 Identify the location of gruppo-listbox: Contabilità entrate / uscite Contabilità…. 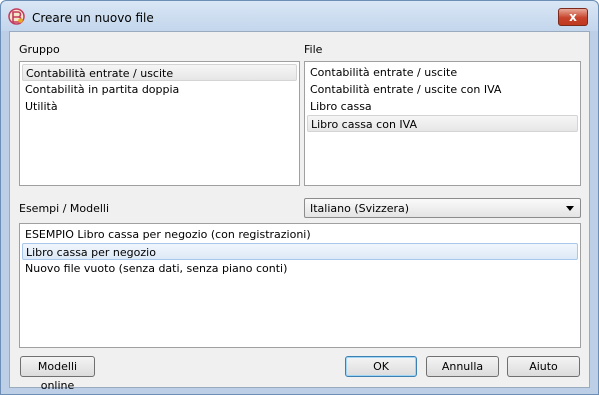
(159, 123).